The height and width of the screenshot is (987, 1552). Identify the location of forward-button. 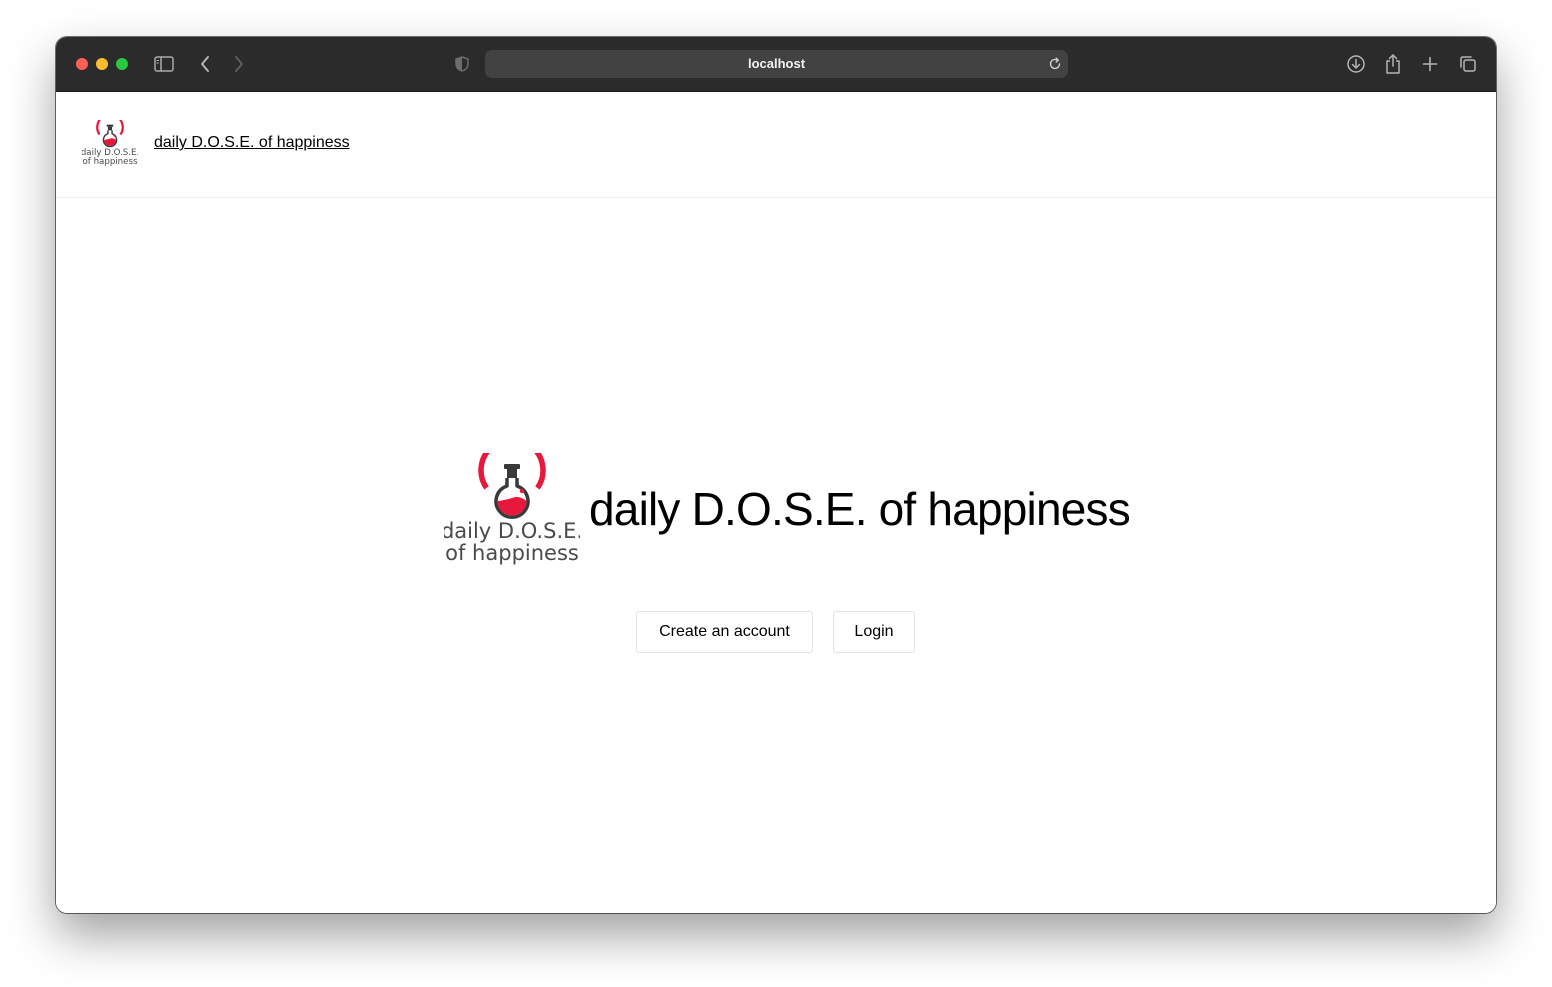
(239, 64).